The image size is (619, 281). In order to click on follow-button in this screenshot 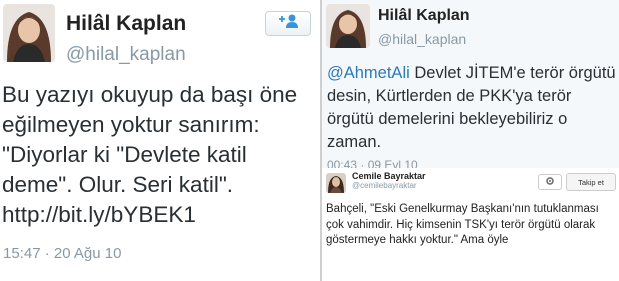, I will do `click(288, 23)`.